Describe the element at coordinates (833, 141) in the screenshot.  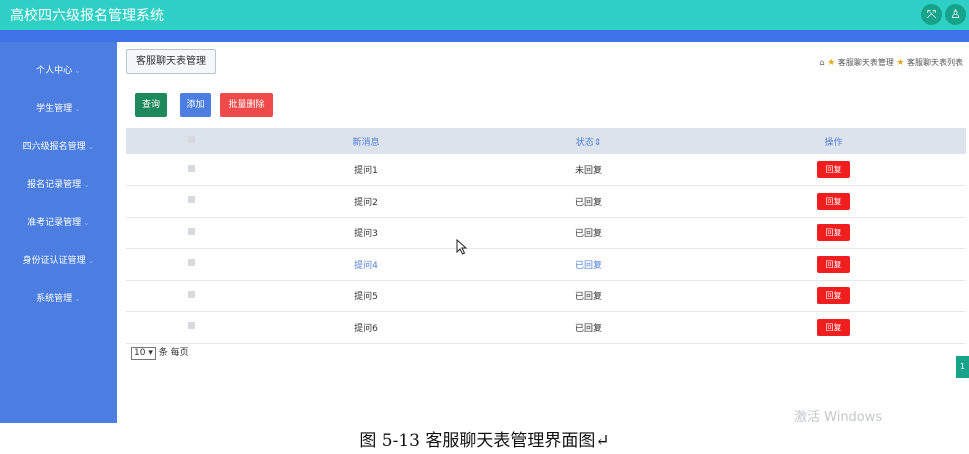
I see `column-header-action: 操作` at that location.